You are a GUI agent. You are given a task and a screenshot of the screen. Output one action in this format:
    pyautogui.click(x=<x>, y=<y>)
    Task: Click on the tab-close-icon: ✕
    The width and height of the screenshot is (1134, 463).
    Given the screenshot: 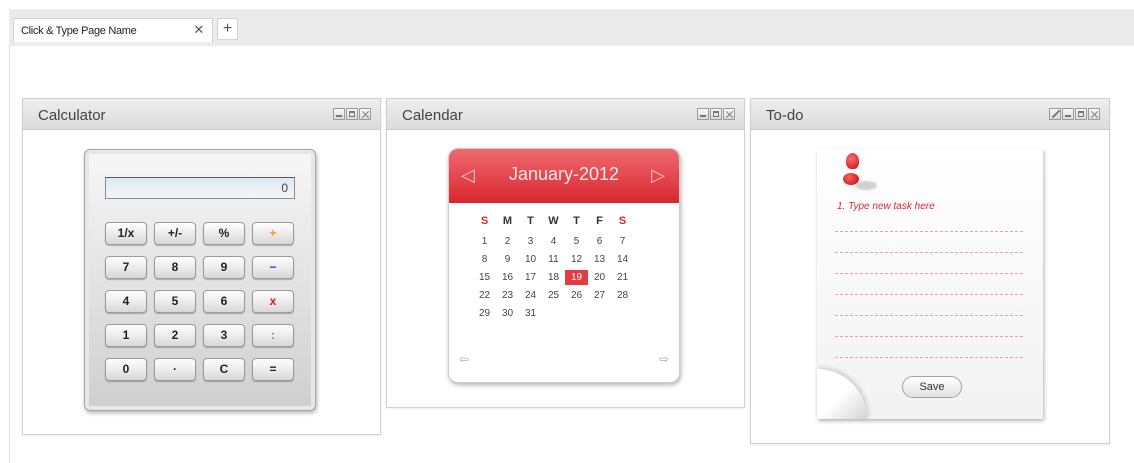 What is the action you would take?
    pyautogui.click(x=198, y=30)
    